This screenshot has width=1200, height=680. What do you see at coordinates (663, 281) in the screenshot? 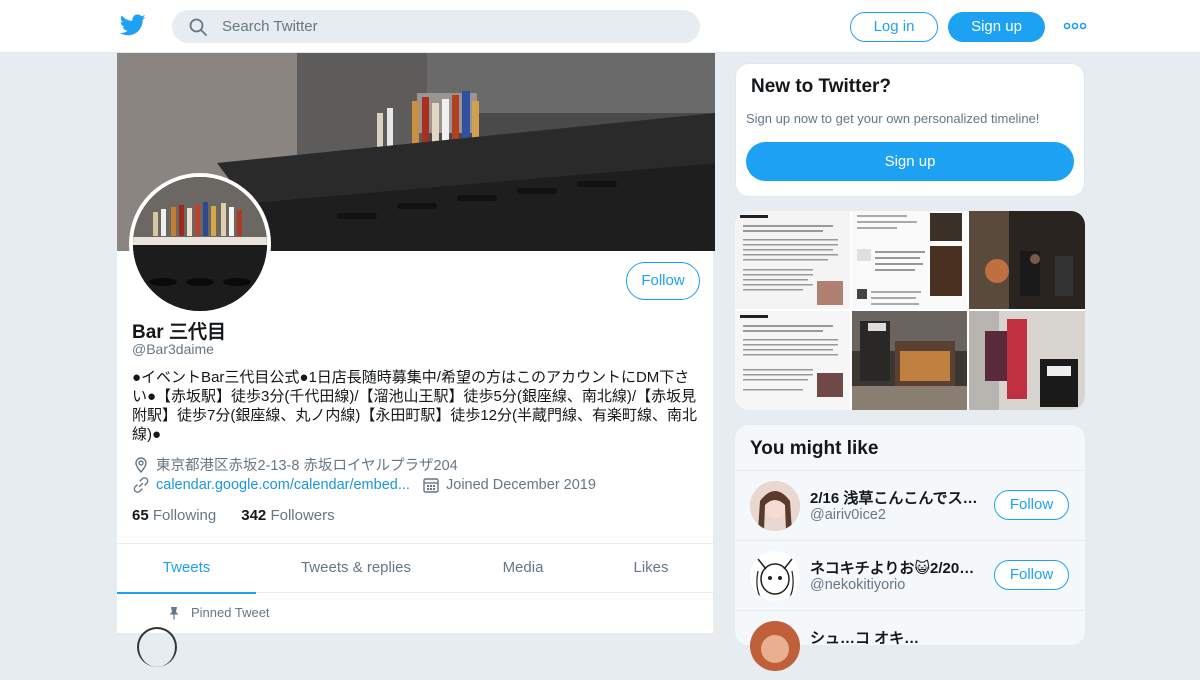
I see `follow-button: Follow` at bounding box center [663, 281].